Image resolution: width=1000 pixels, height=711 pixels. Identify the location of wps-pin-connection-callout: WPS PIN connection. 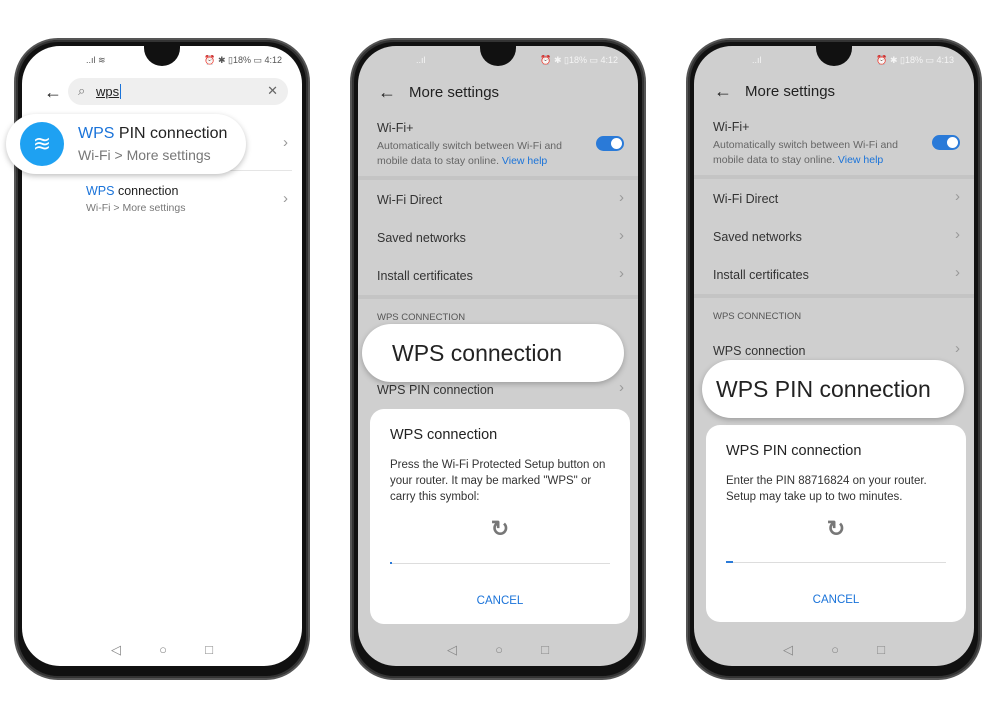
(833, 389).